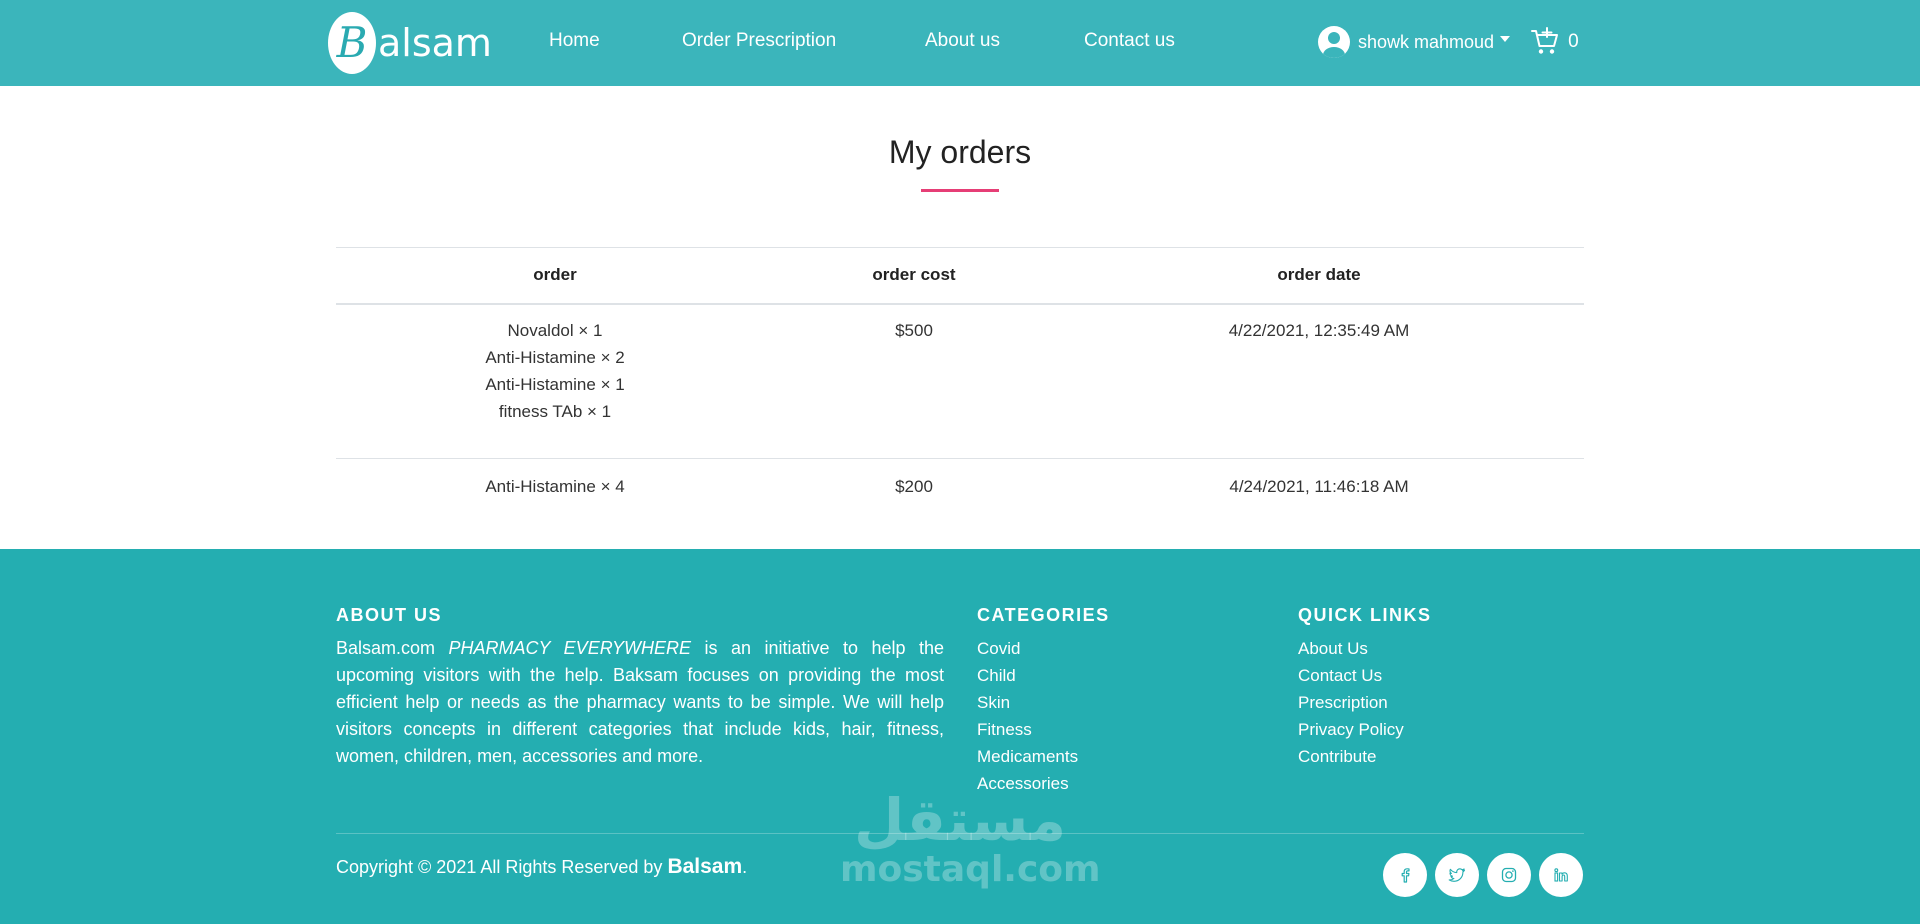 Image resolution: width=1920 pixels, height=924 pixels. Describe the element at coordinates (914, 381) in the screenshot. I see `order-cost-cell: $500` at that location.